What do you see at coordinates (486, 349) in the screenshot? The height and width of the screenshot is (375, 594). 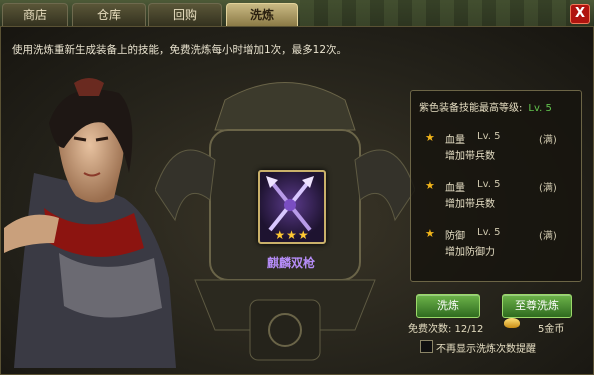 I see `no-reminder-label: 不再显示洗炼次数提醒` at bounding box center [486, 349].